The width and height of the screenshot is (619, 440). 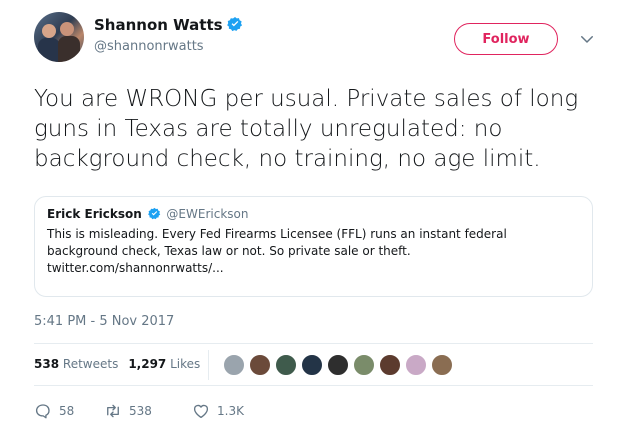 I want to click on likes-label: Likes, so click(x=185, y=364).